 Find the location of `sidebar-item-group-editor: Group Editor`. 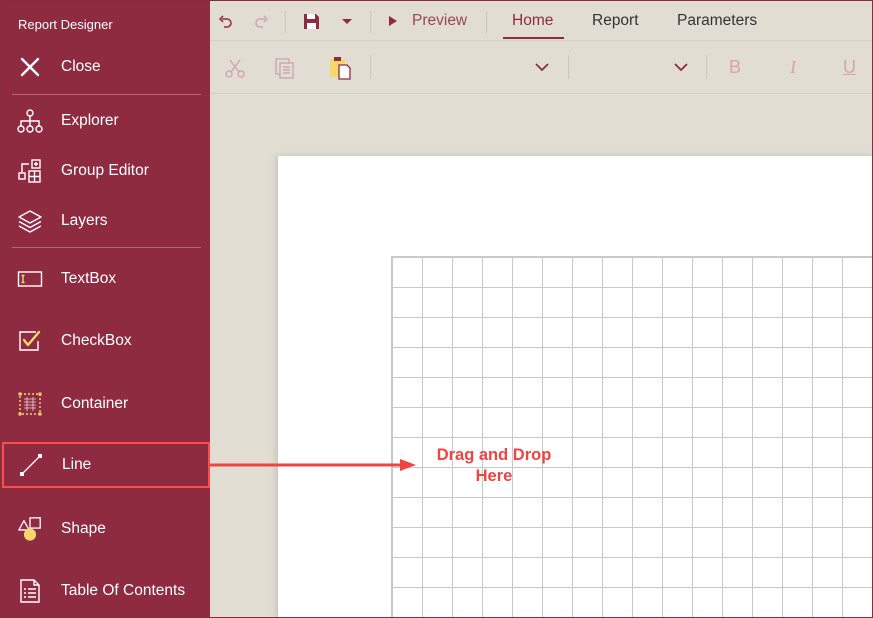

sidebar-item-group-editor: Group Editor is located at coordinates (105, 171).